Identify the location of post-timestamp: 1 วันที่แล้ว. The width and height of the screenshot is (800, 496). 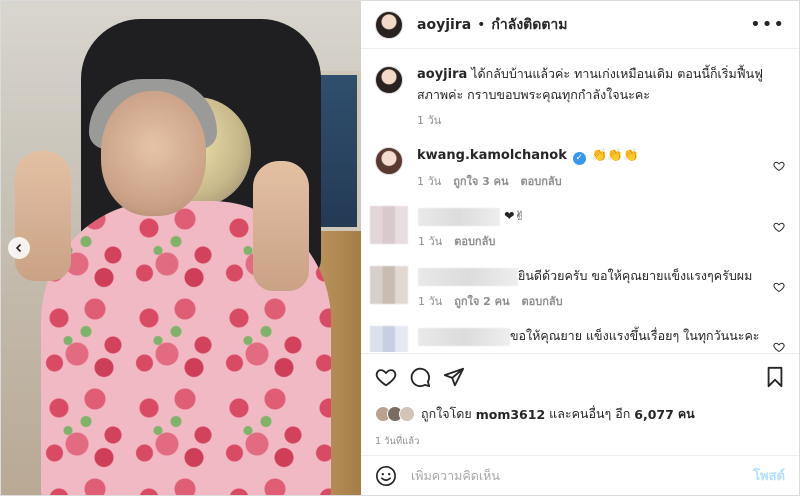
(580, 441).